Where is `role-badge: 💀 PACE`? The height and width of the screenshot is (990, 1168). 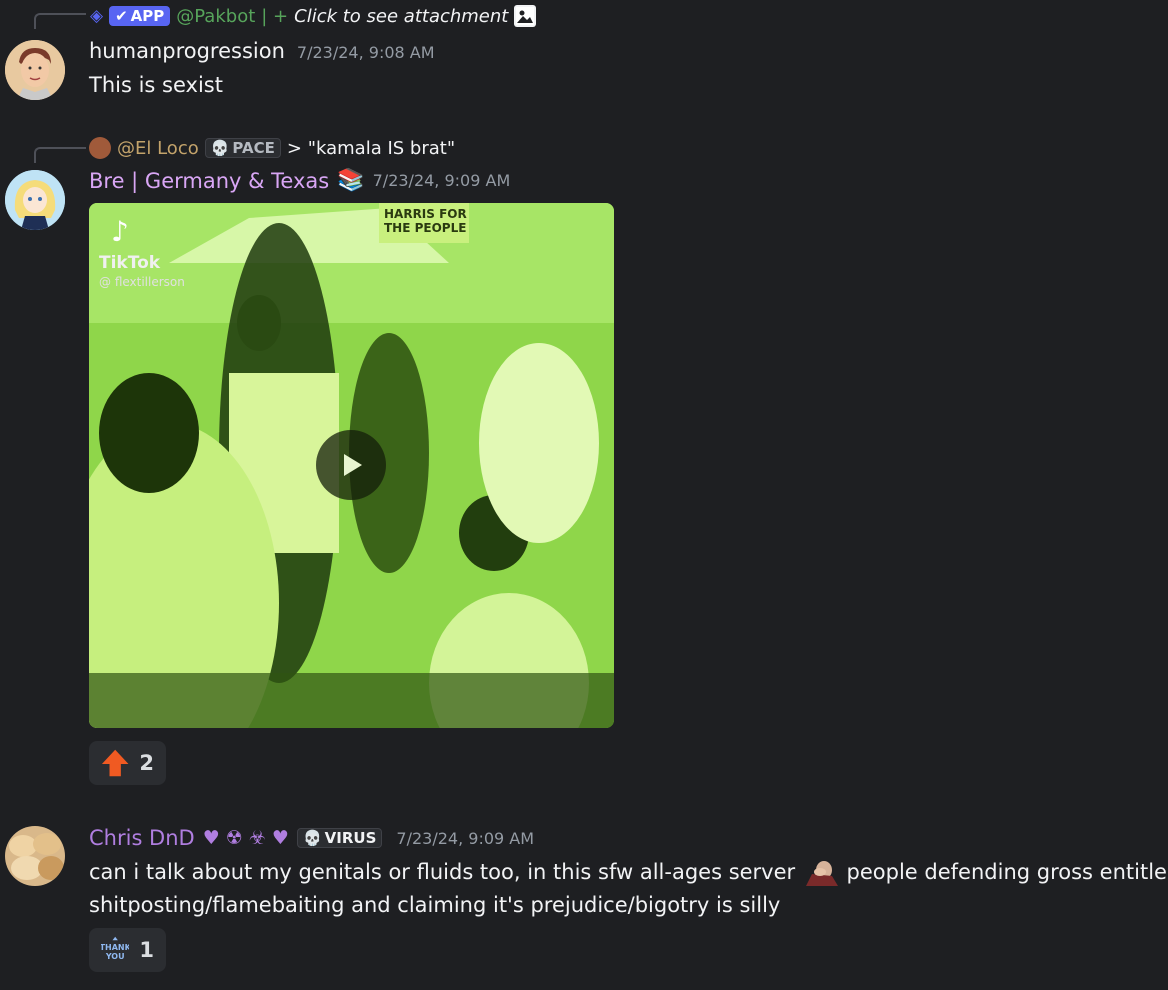 role-badge: 💀 PACE is located at coordinates (242, 148).